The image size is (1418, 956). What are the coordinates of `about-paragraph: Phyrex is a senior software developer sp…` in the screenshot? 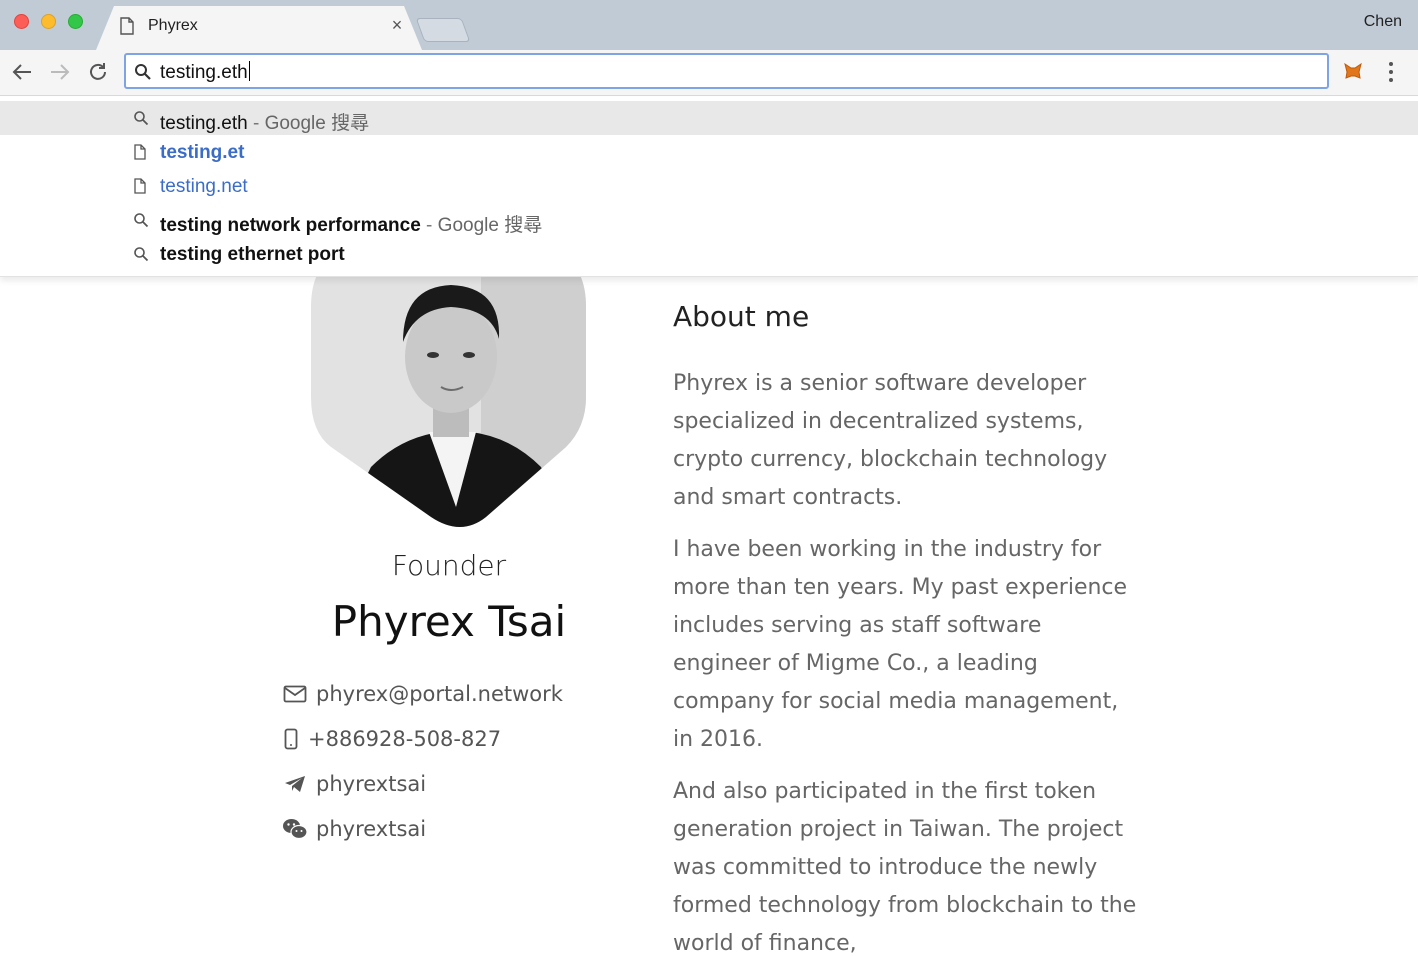 It's located at (890, 440).